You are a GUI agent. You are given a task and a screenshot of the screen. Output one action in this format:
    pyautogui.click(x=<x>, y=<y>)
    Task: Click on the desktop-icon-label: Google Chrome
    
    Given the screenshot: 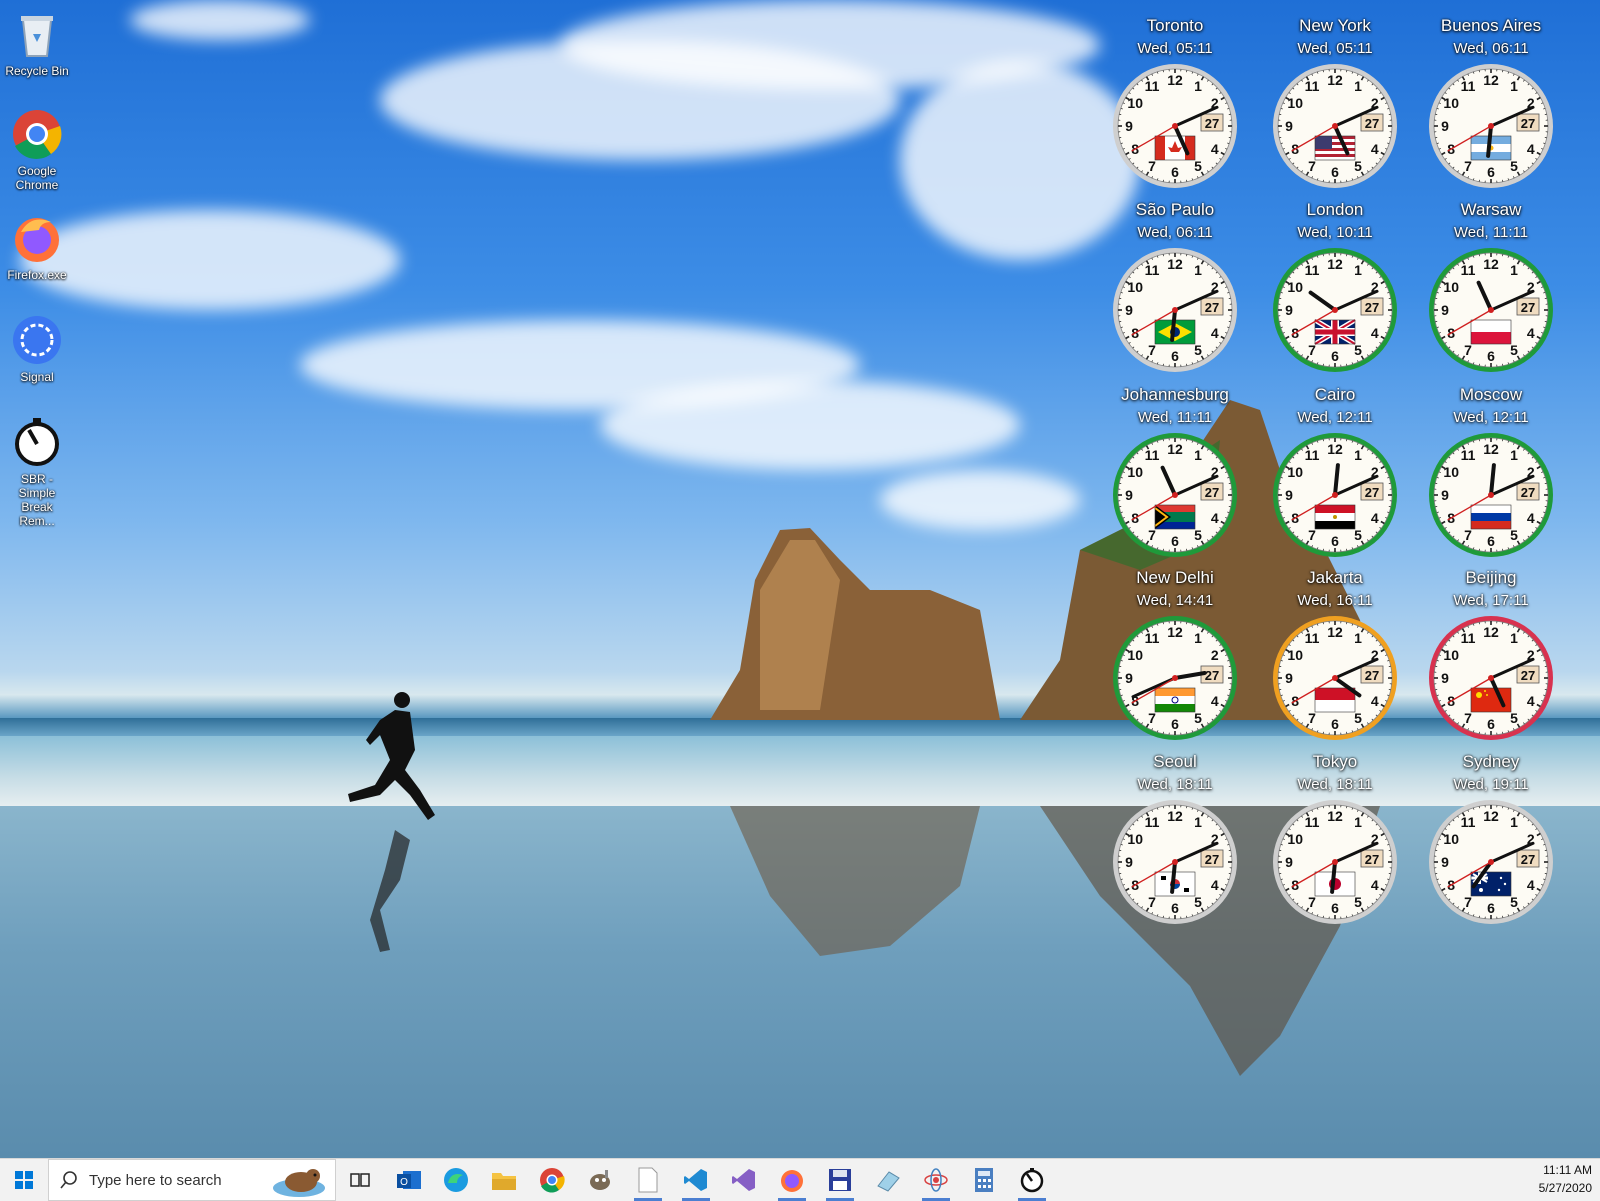 What is the action you would take?
    pyautogui.click(x=37, y=178)
    